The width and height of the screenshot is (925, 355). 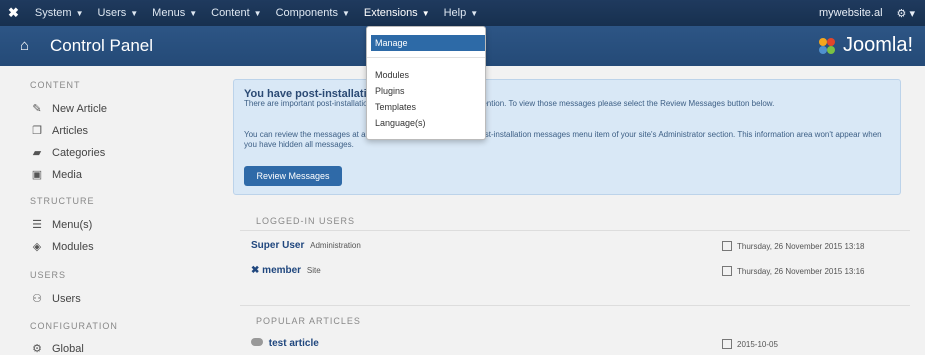 What do you see at coordinates (397, 13) in the screenshot?
I see `menu-extensions: Extensions ▼` at bounding box center [397, 13].